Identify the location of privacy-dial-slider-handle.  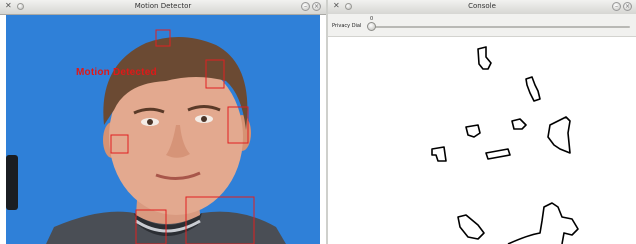
(371, 26).